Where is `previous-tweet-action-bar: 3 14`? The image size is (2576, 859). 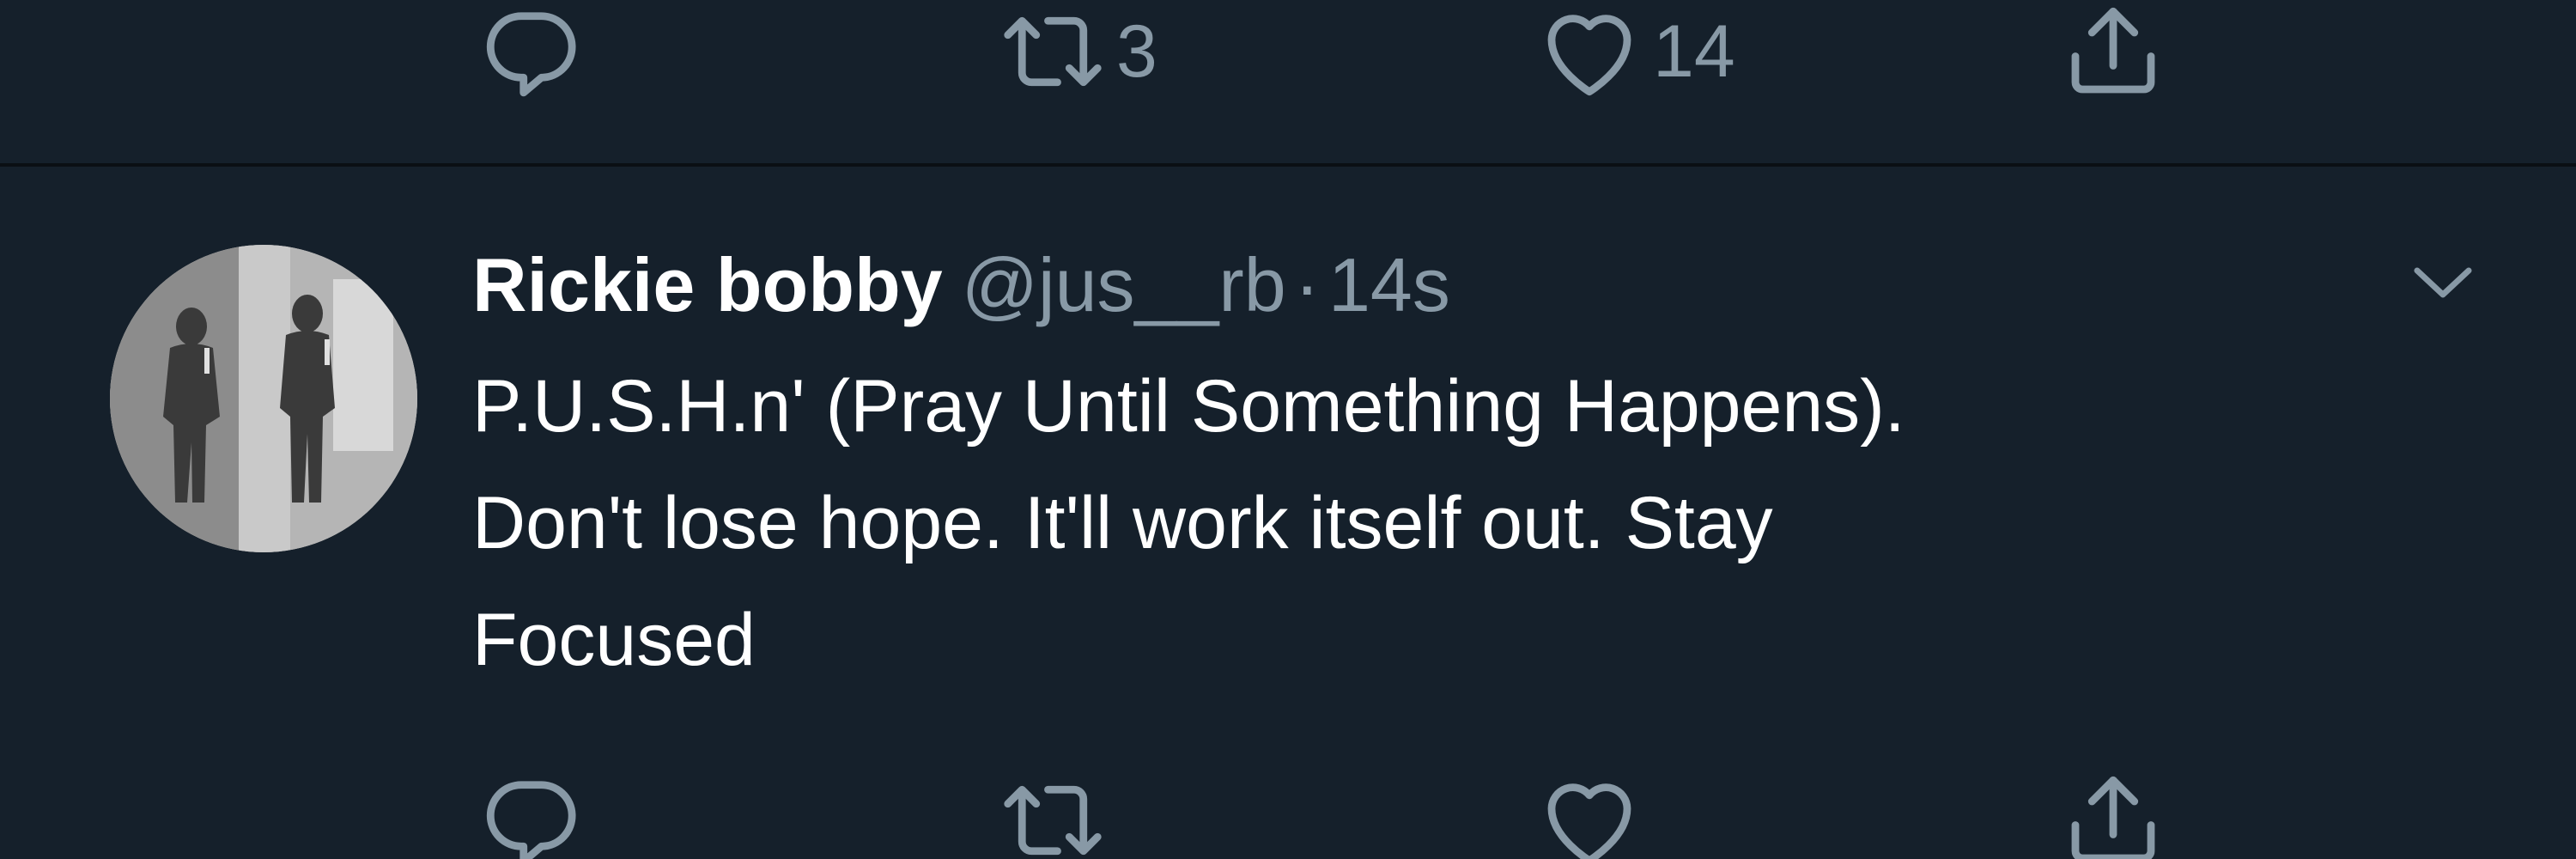
previous-tweet-action-bar: 3 14 is located at coordinates (1288, 52).